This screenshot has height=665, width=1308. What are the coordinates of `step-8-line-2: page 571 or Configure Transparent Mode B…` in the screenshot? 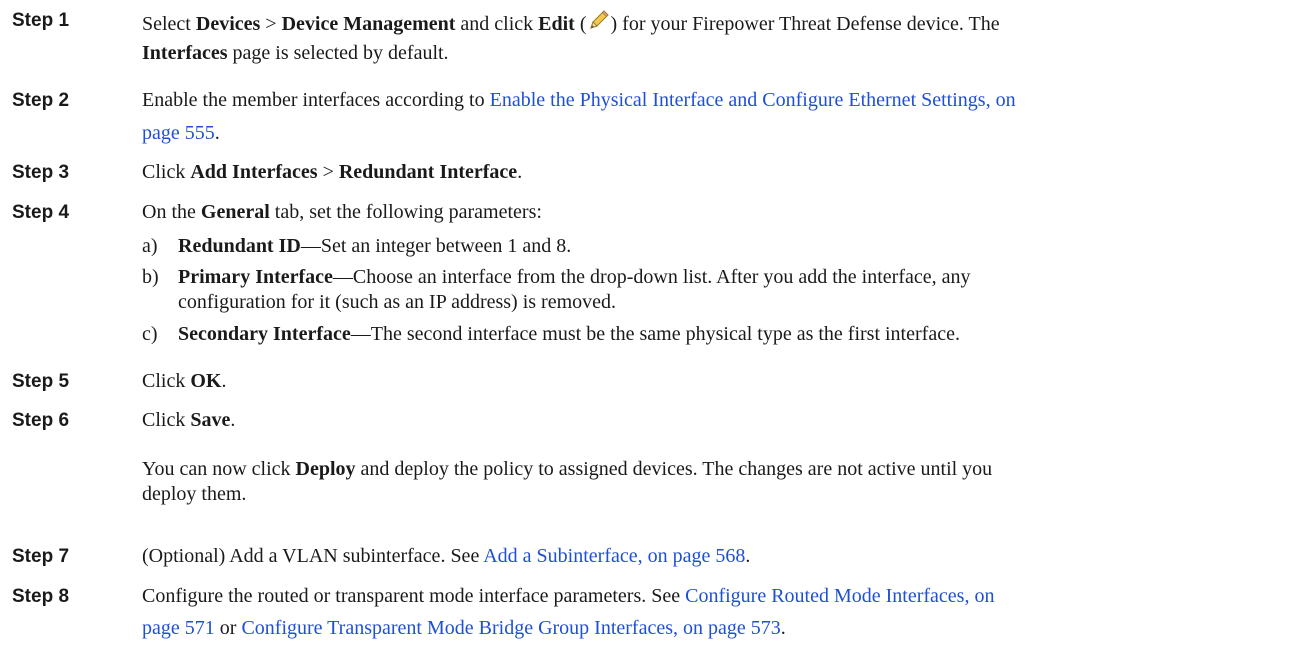 It's located at (464, 628).